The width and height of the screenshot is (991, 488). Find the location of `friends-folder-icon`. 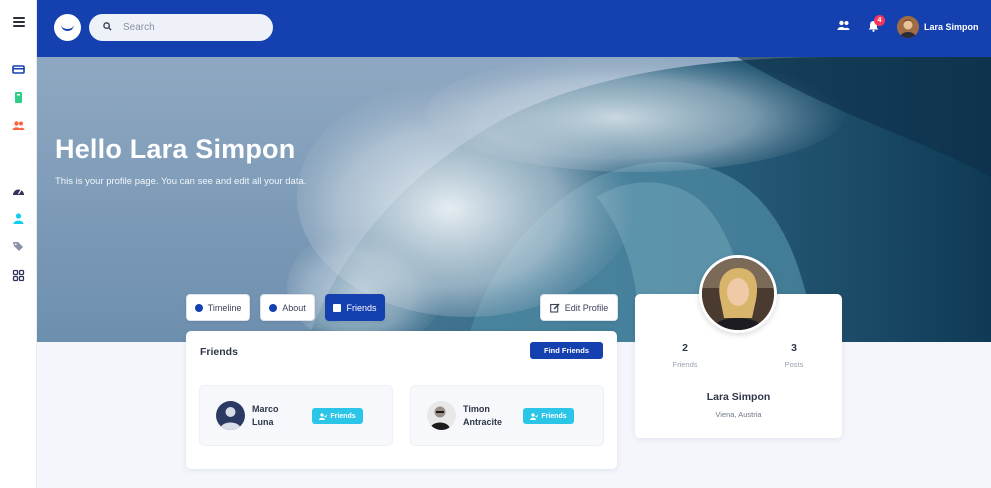

friends-folder-icon is located at coordinates (337, 307).